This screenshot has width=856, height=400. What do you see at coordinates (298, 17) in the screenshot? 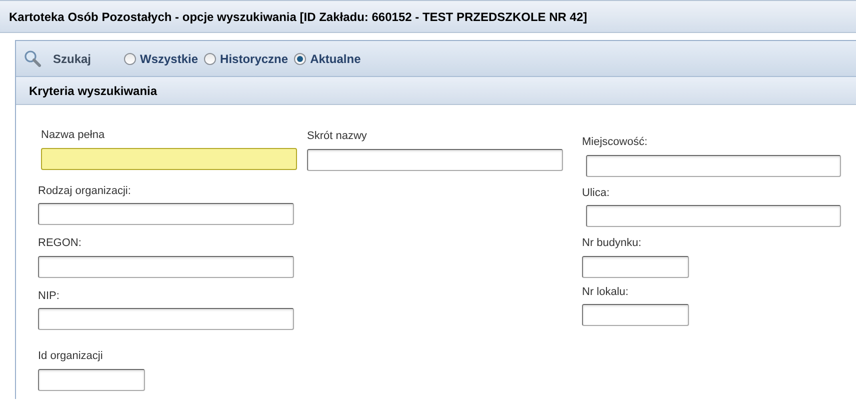
I see `window-title: Kartoteka Osób Pozostałych - opcje wyszukiwania [ID Zakładu: 660152 - TEST PRZEDSZKOLE NR 42]` at bounding box center [298, 17].